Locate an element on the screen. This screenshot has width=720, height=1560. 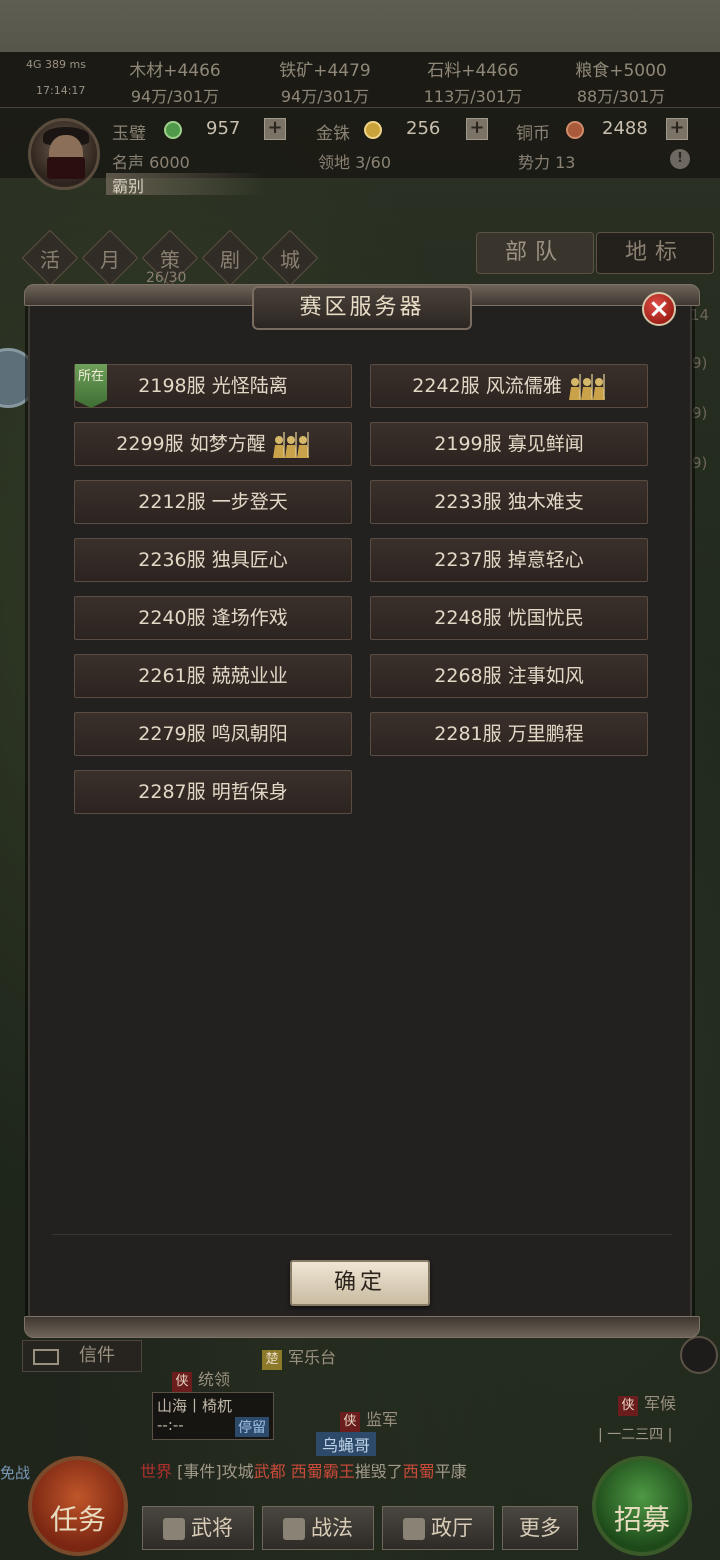
chat-target: 西蜀 is located at coordinates (418, 1471).